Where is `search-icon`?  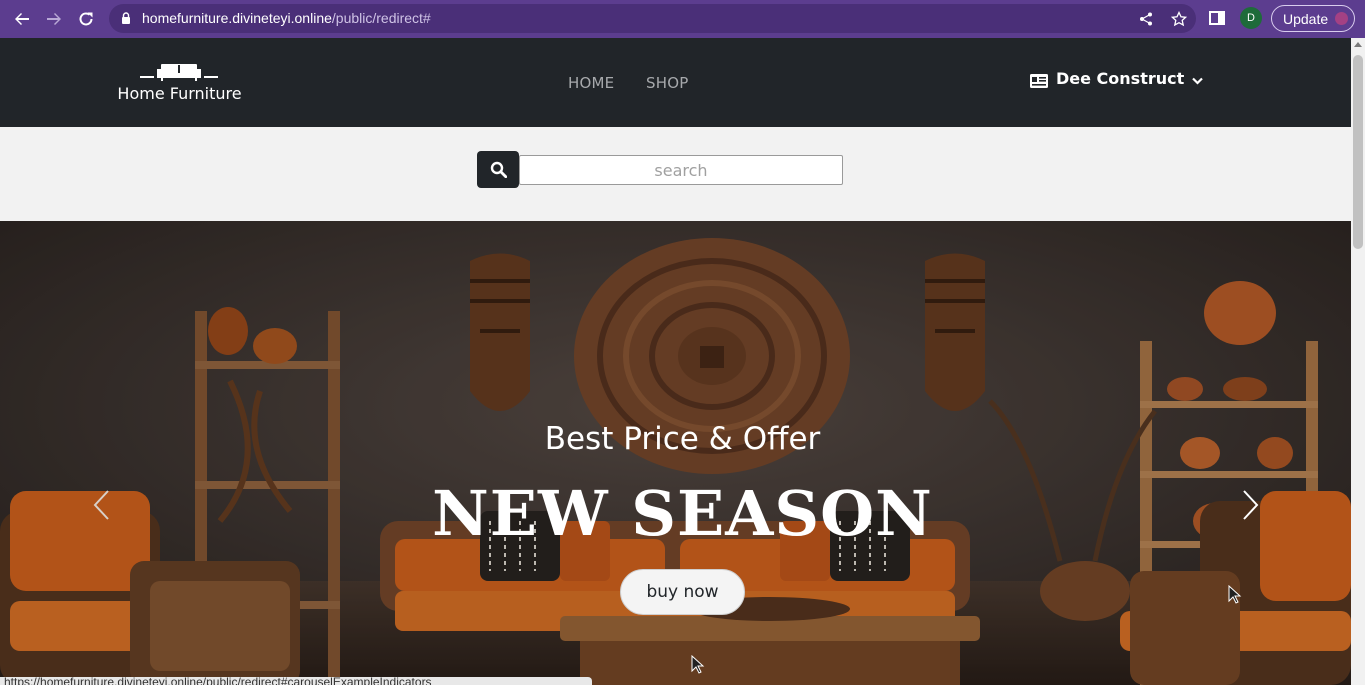 search-icon is located at coordinates (498, 169).